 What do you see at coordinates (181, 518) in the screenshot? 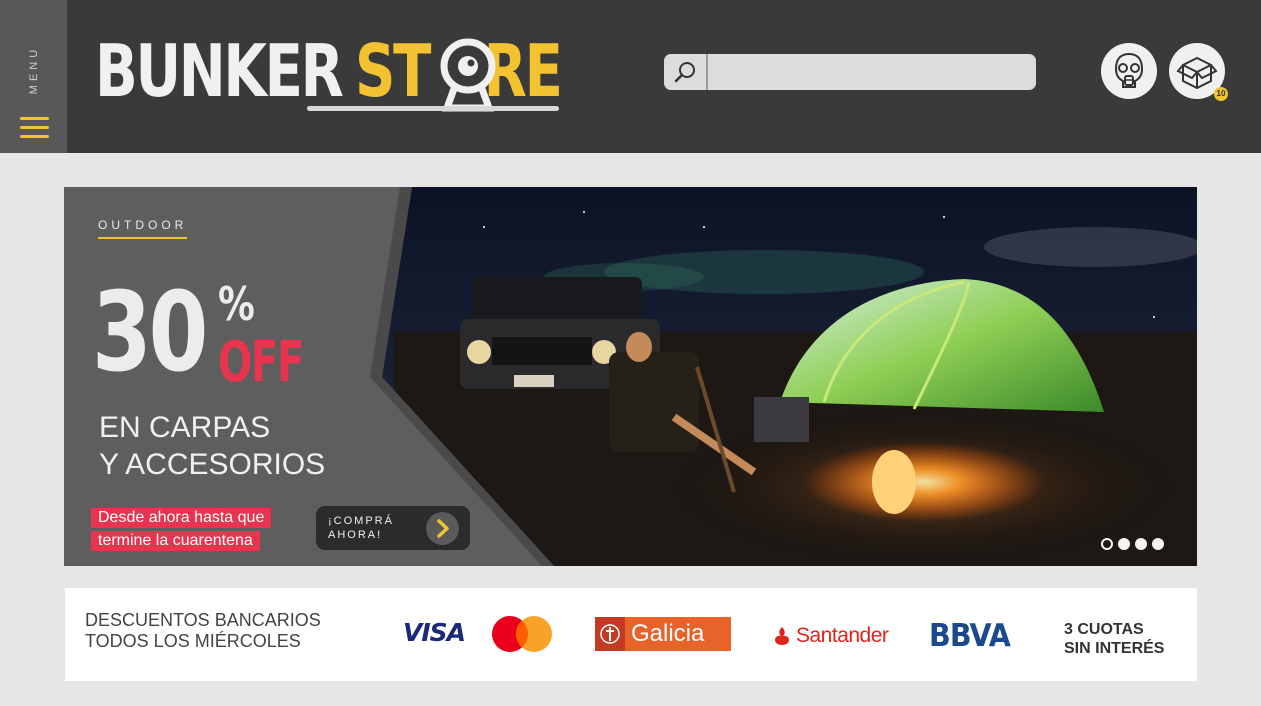
I see `period-line-1: Desde ahora hasta que` at bounding box center [181, 518].